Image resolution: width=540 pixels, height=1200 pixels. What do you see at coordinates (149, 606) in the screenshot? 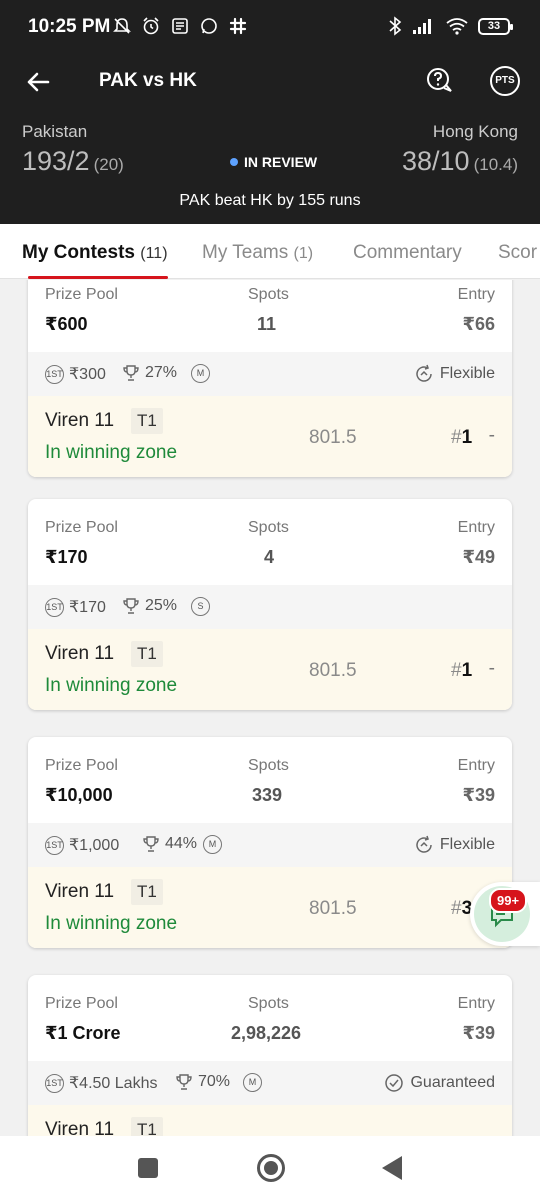
I see `winners-percent: 25%` at bounding box center [149, 606].